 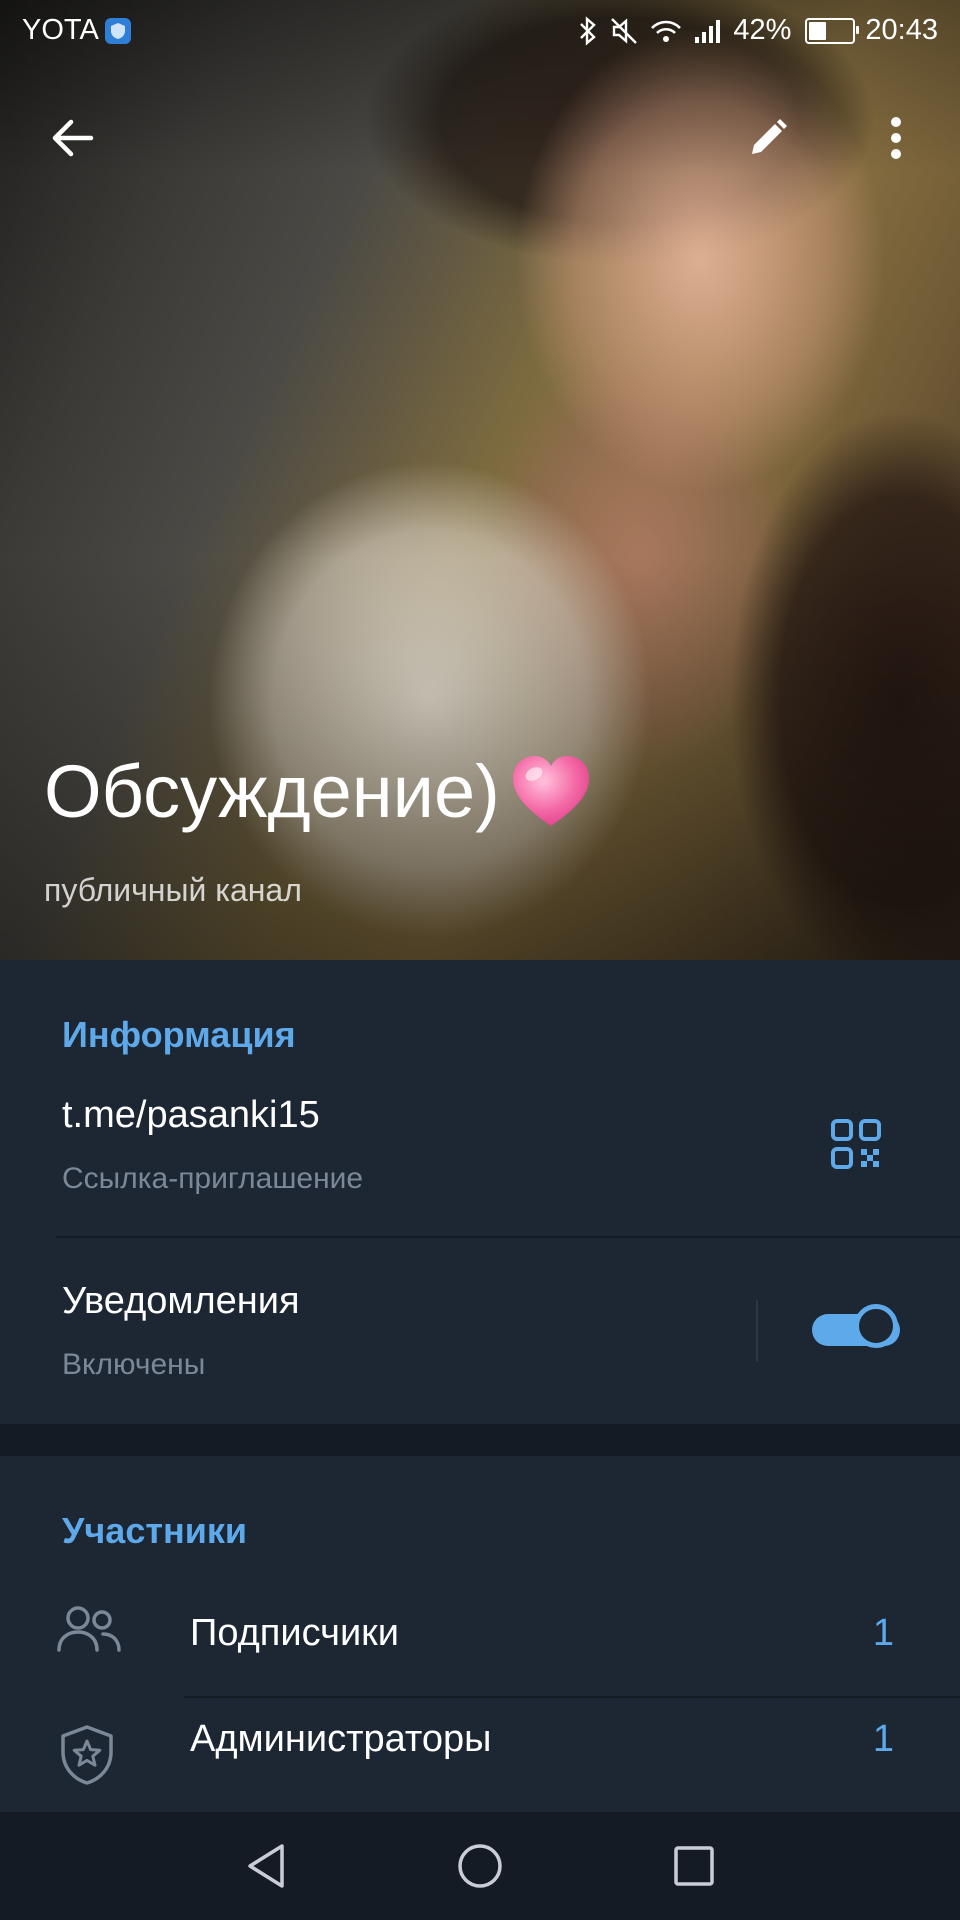 I want to click on notifications-row: Уведомления Включены, so click(x=370, y=1330).